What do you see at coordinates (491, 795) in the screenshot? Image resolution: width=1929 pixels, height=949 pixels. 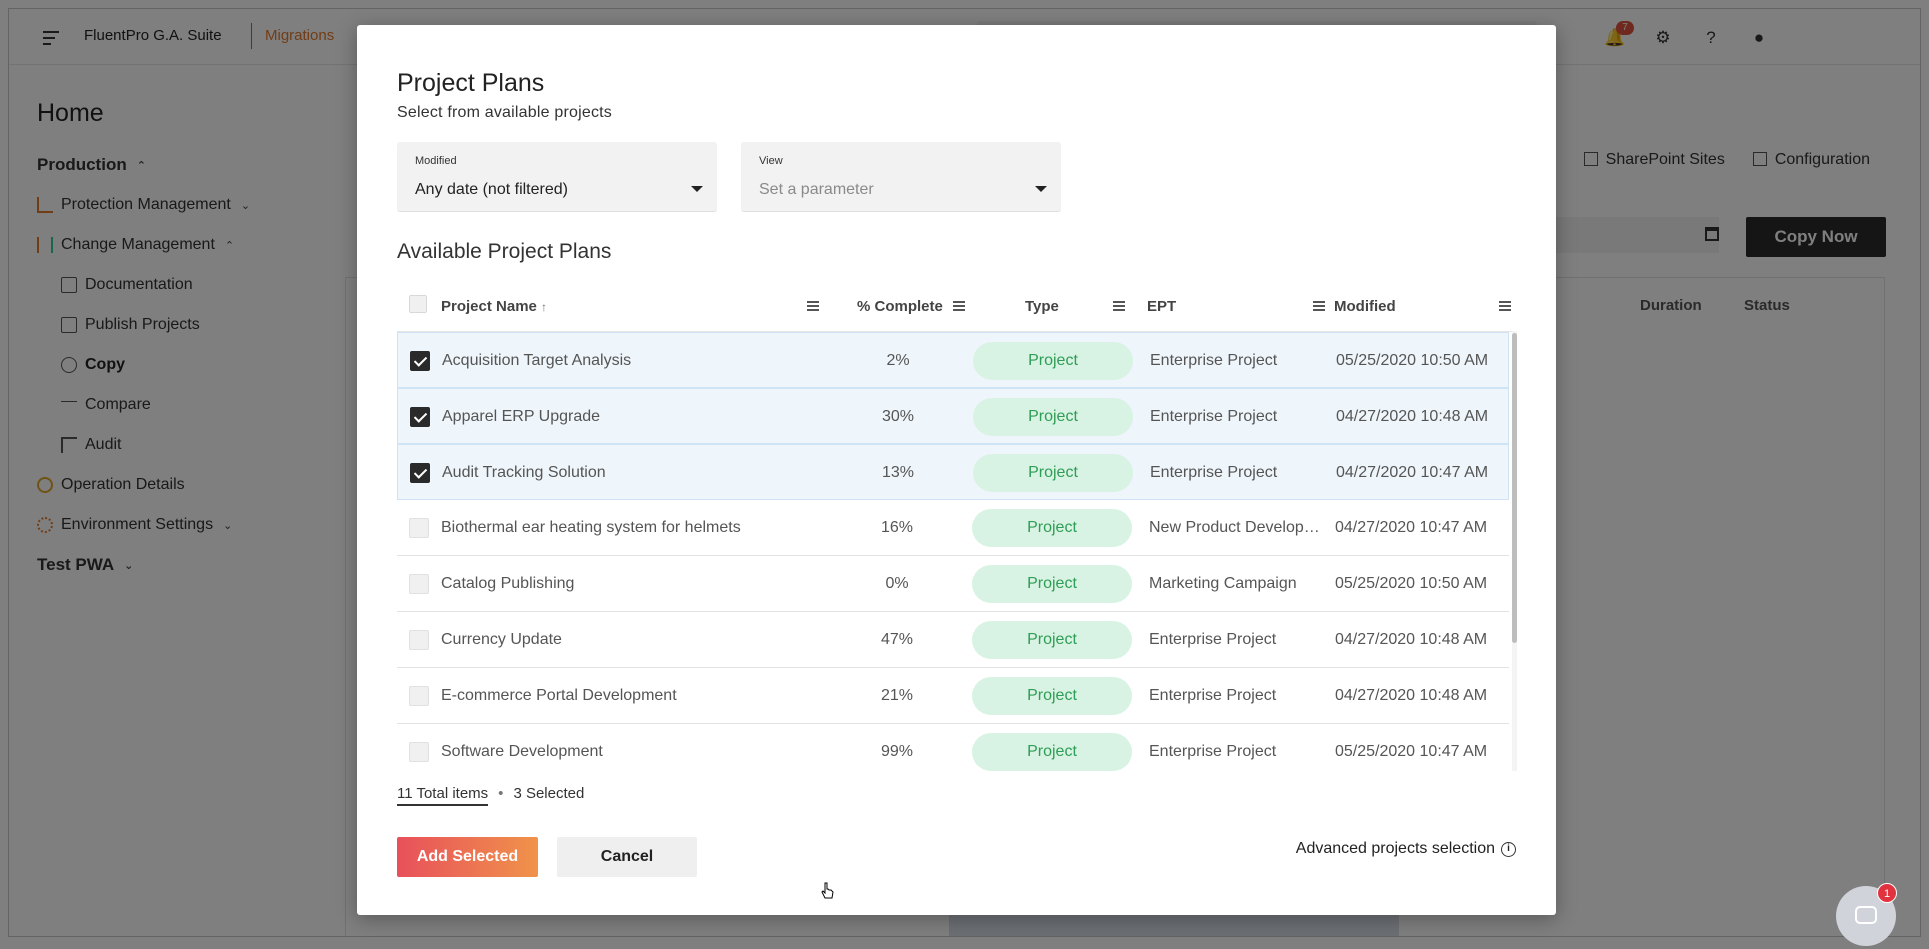 I see `grid-footer: 11 Total items • 3 Selected` at bounding box center [491, 795].